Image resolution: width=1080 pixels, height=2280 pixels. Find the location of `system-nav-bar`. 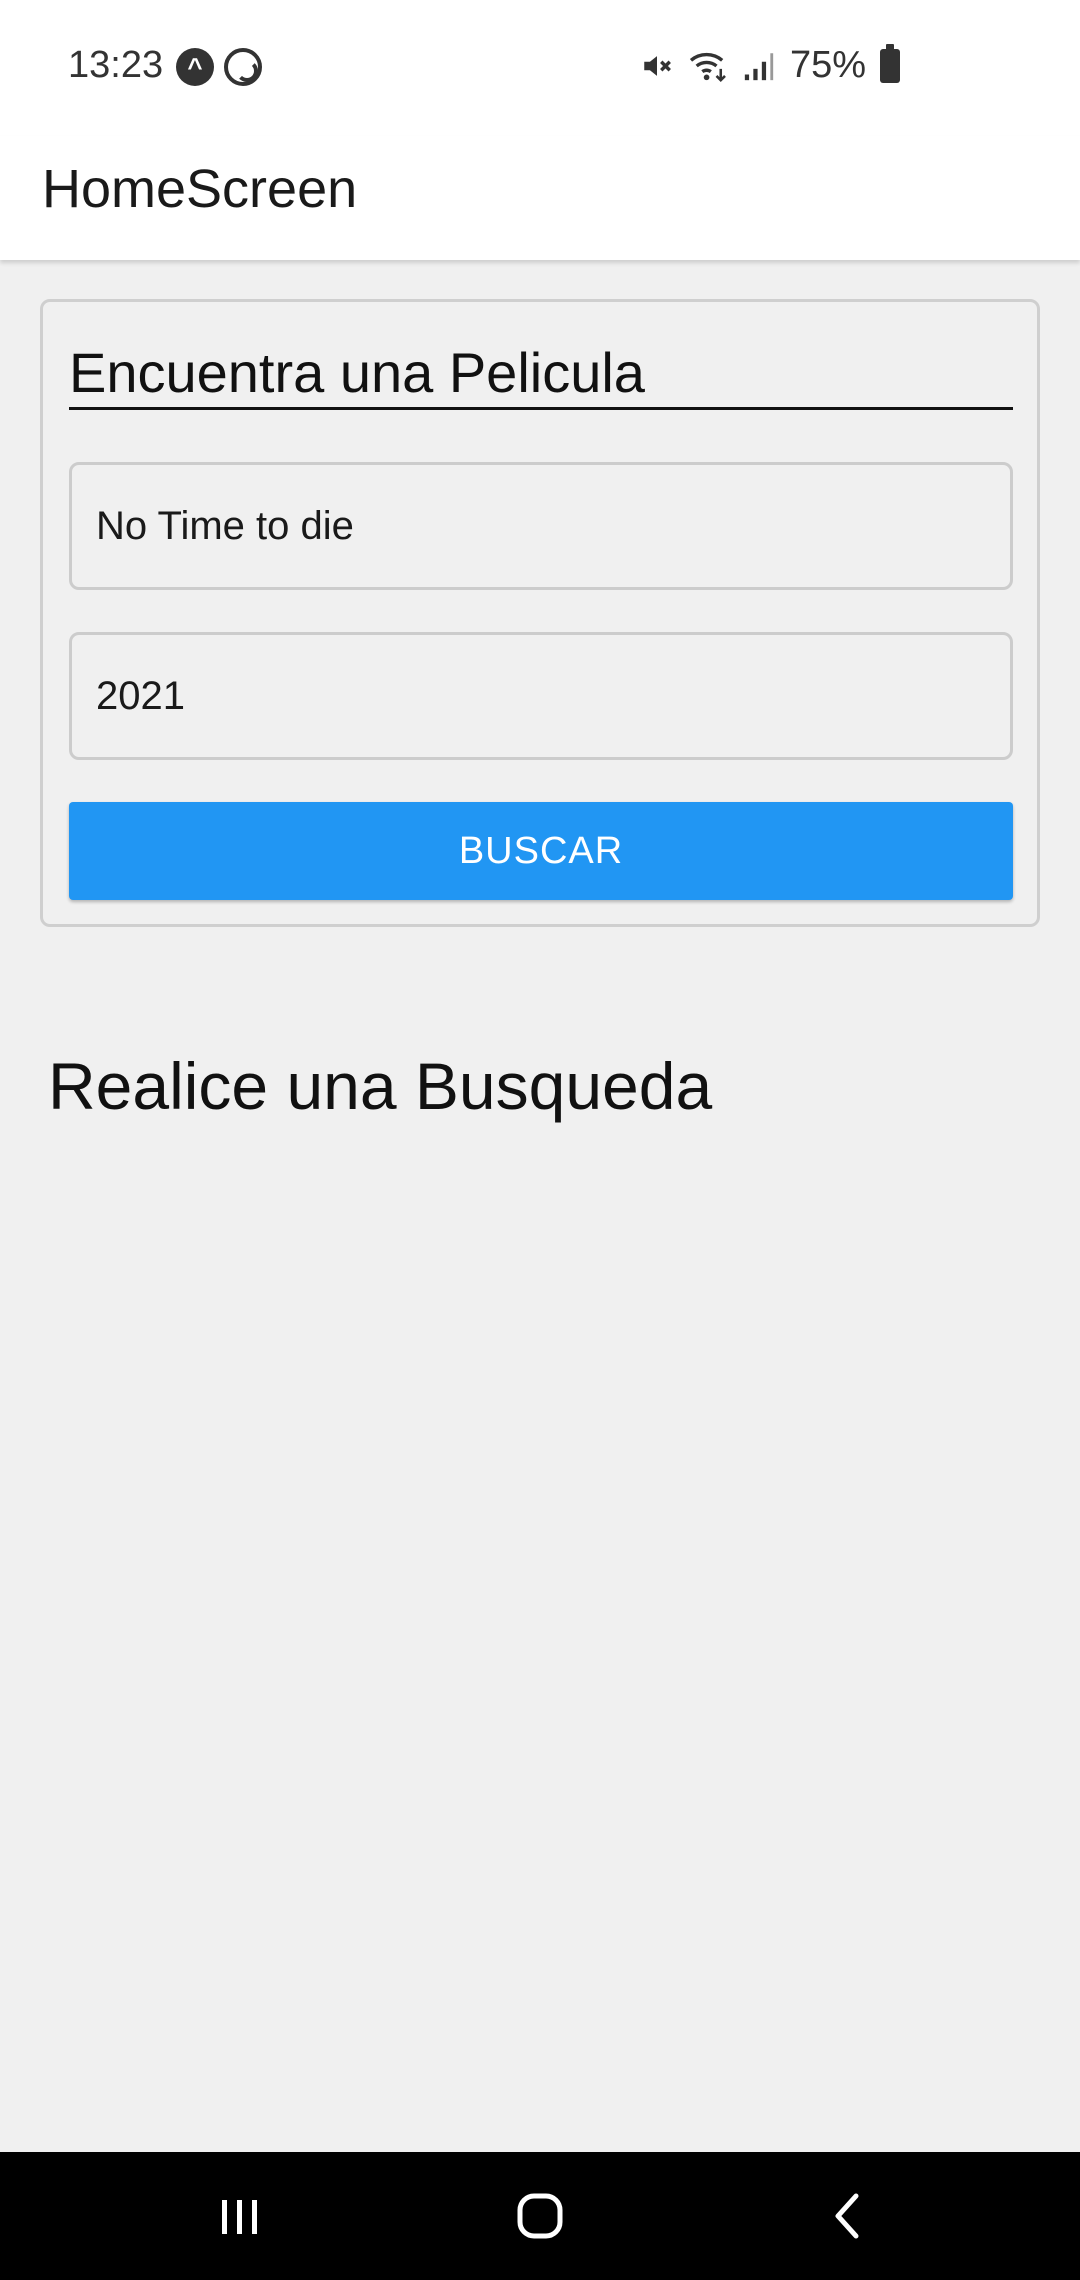

system-nav-bar is located at coordinates (540, 2216).